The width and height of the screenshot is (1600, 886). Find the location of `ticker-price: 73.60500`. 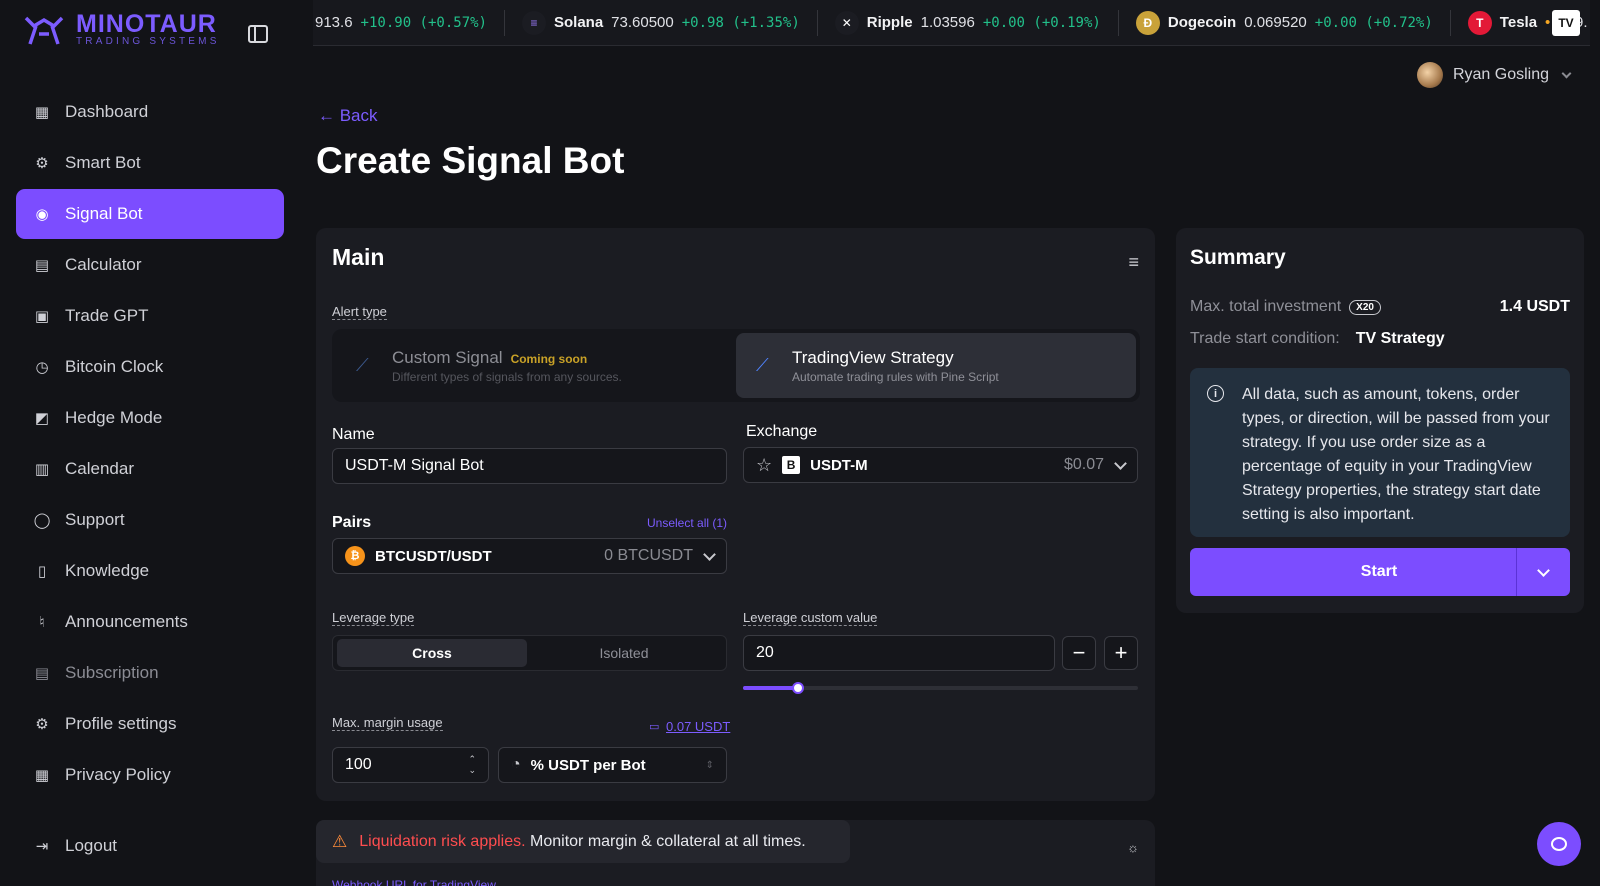

ticker-price: 73.60500 is located at coordinates (642, 22).